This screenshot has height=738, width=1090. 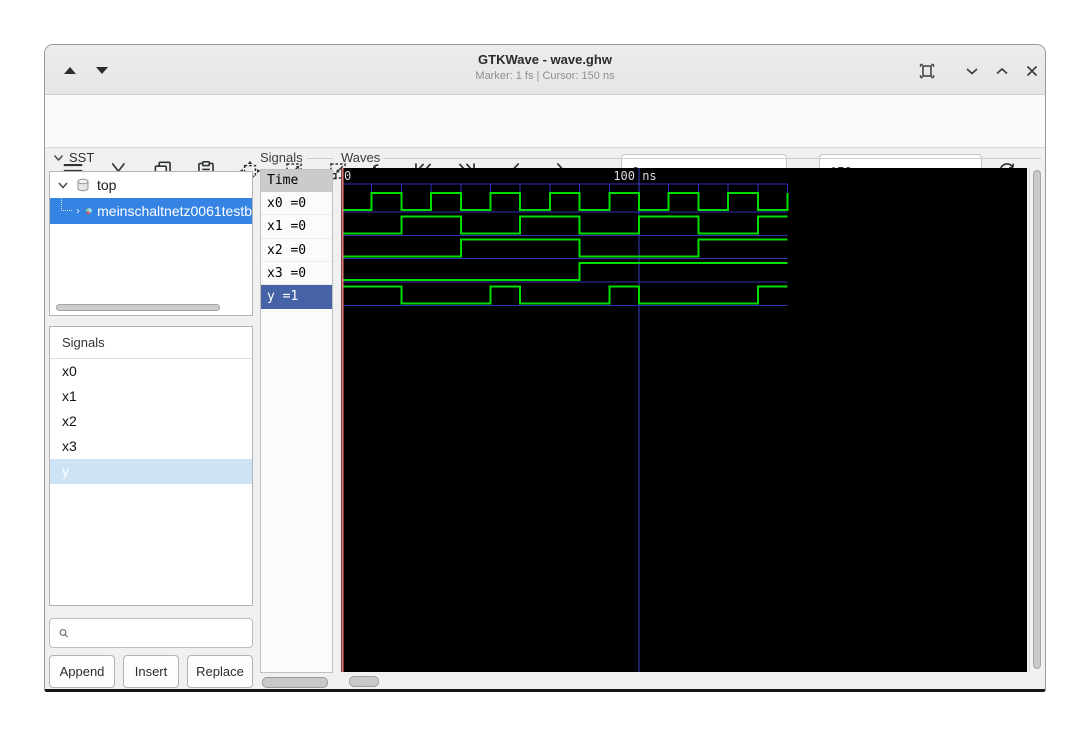 I want to click on tree-item-label: top, so click(x=107, y=185).